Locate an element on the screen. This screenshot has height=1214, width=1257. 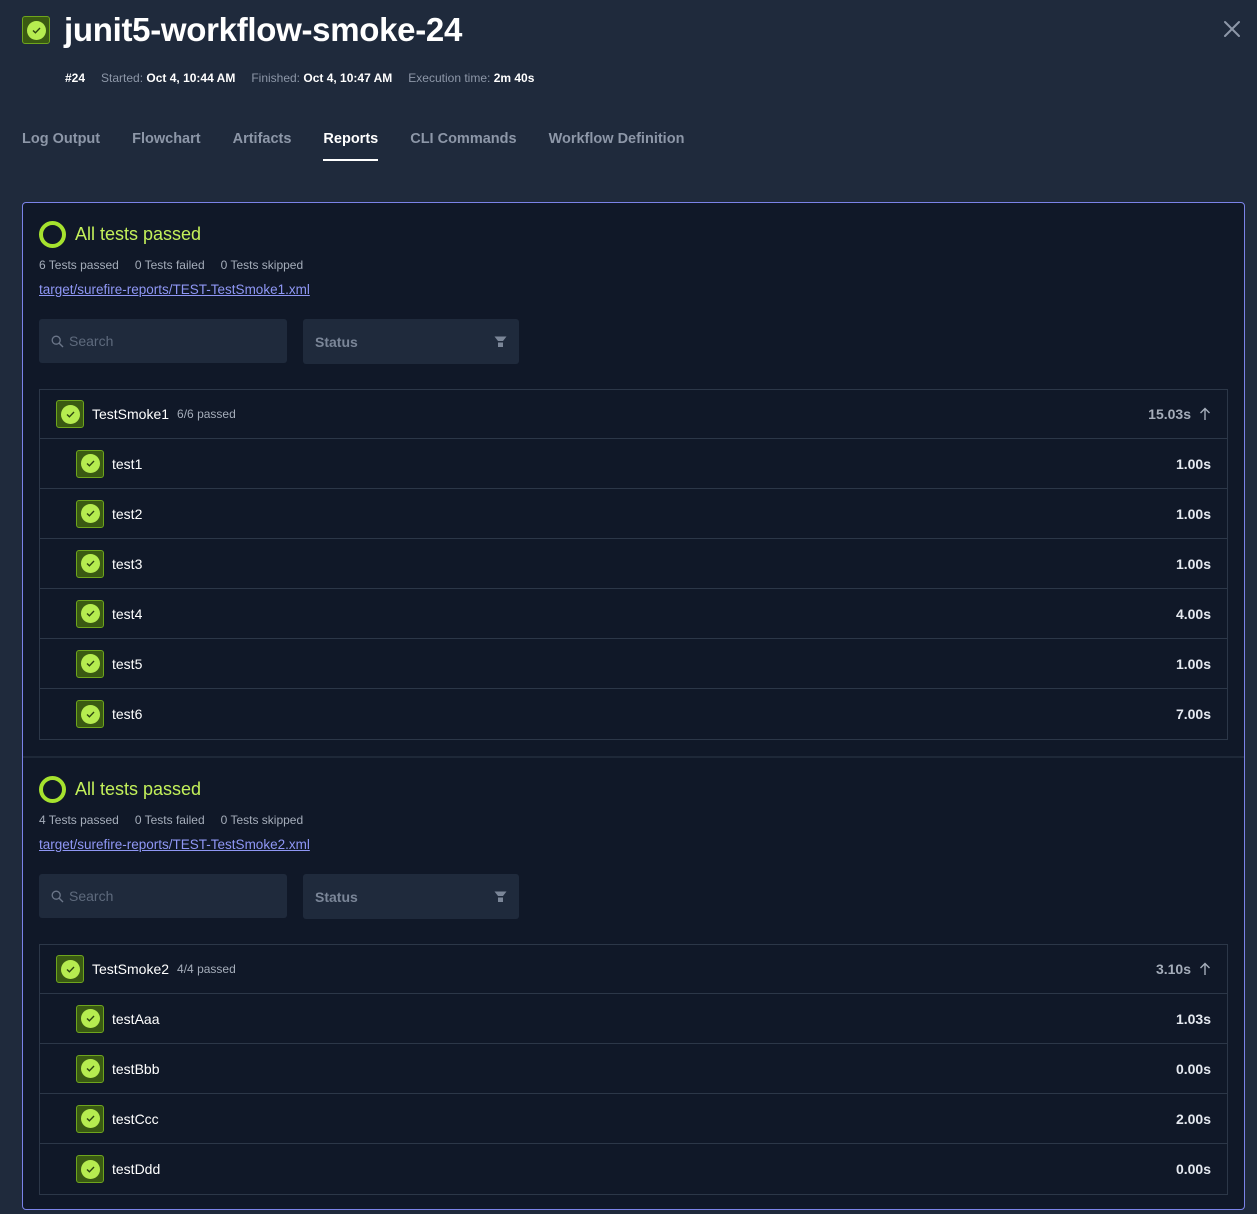
tab-reports: Reports is located at coordinates (350, 145).